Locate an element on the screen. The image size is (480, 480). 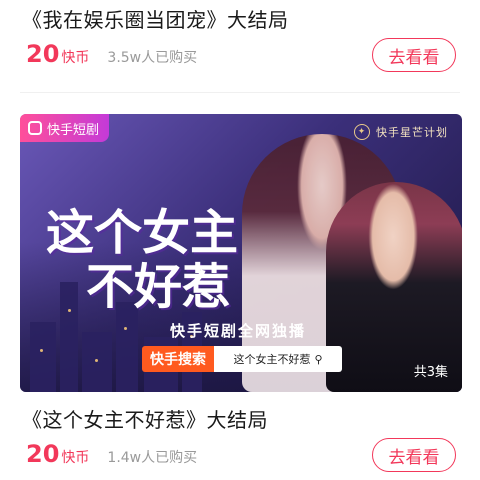
search-query-box: 这个女主不好惹 ⚲ is located at coordinates (278, 359).